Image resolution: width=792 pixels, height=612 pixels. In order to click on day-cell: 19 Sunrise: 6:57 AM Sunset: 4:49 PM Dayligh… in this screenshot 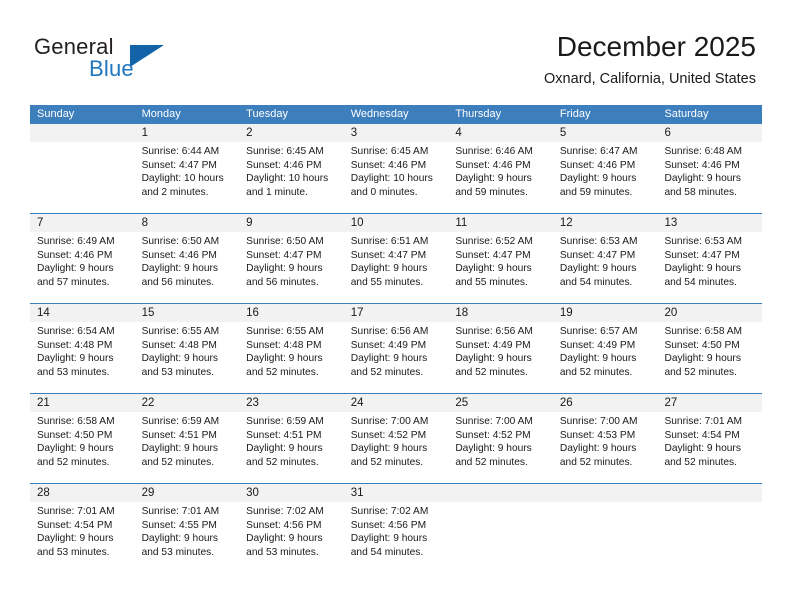, I will do `click(605, 348)`.